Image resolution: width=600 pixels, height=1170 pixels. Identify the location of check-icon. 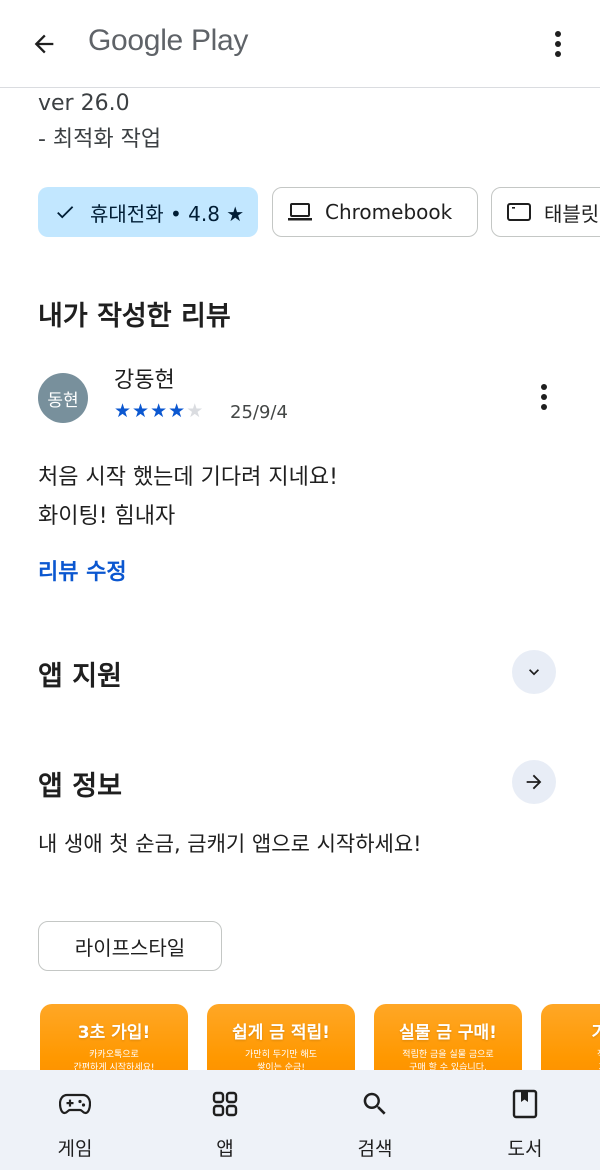
(65, 212).